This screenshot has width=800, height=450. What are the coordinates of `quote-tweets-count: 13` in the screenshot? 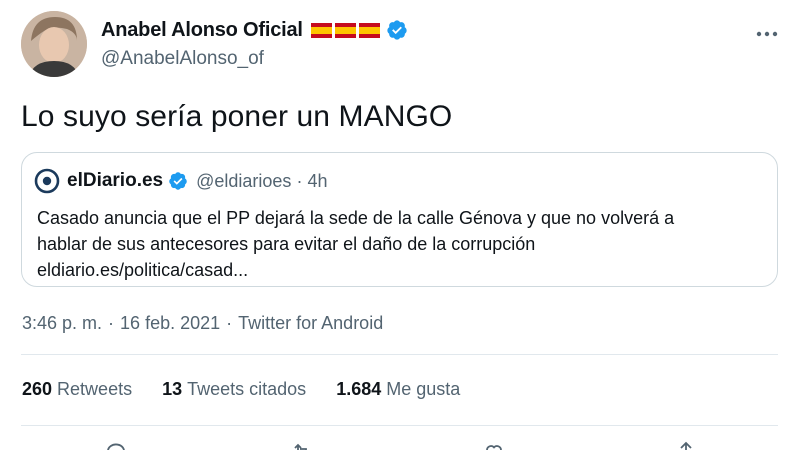 It's located at (172, 389).